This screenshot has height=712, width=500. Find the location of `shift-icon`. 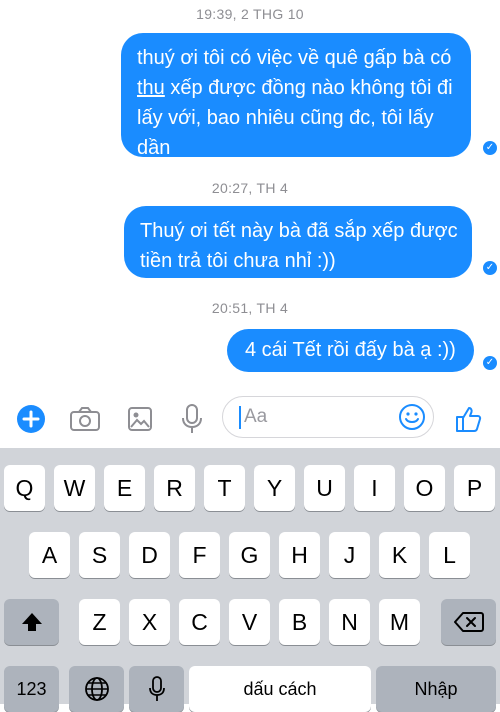

shift-icon is located at coordinates (31, 622).